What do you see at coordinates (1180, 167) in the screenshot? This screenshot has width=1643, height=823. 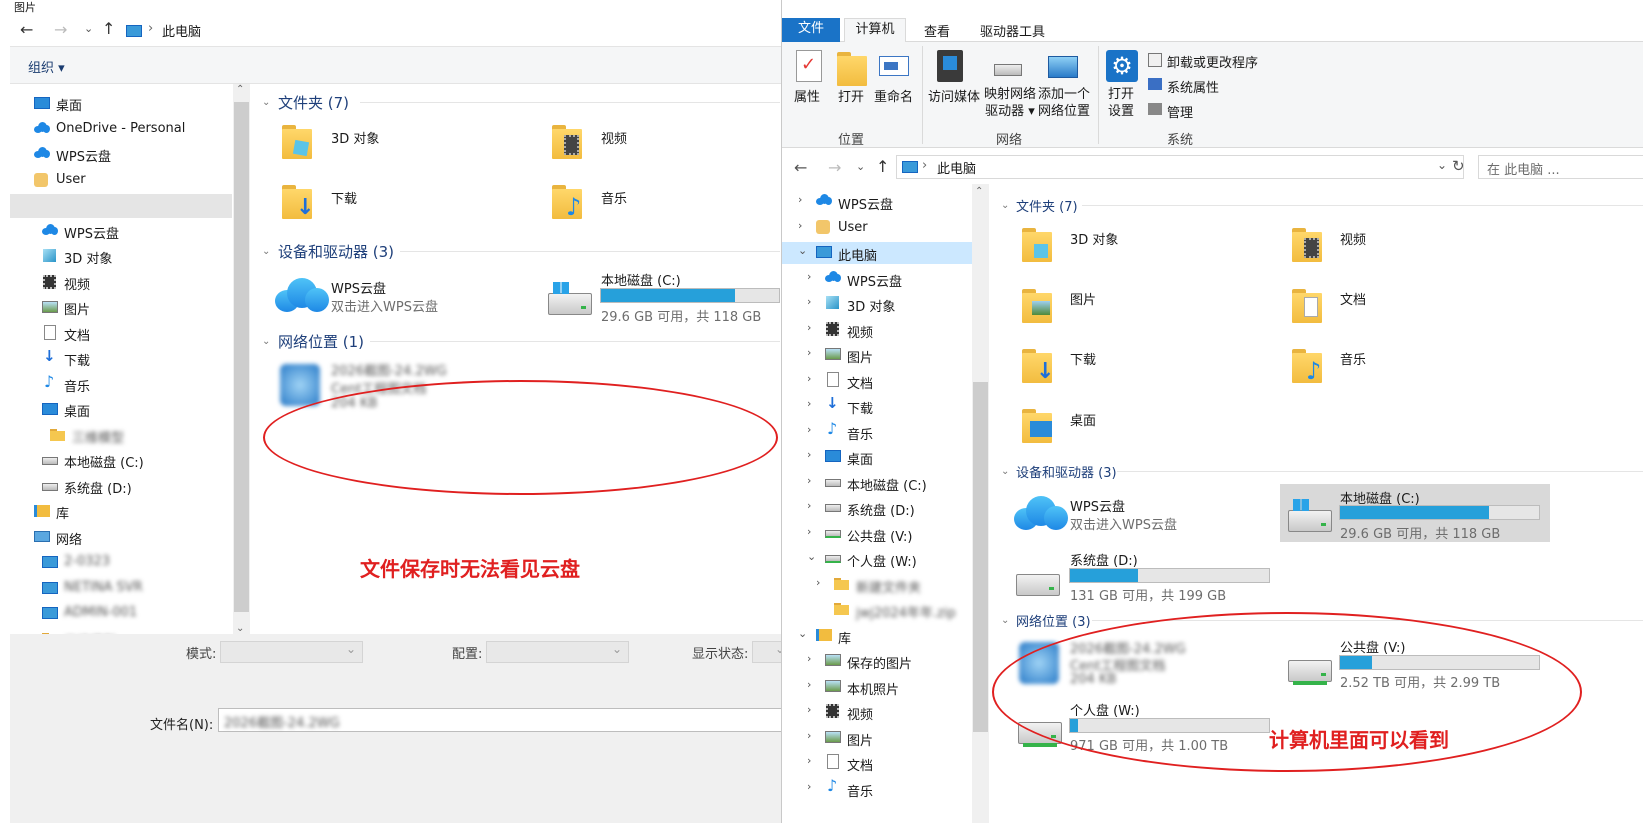 I see `address-bar` at bounding box center [1180, 167].